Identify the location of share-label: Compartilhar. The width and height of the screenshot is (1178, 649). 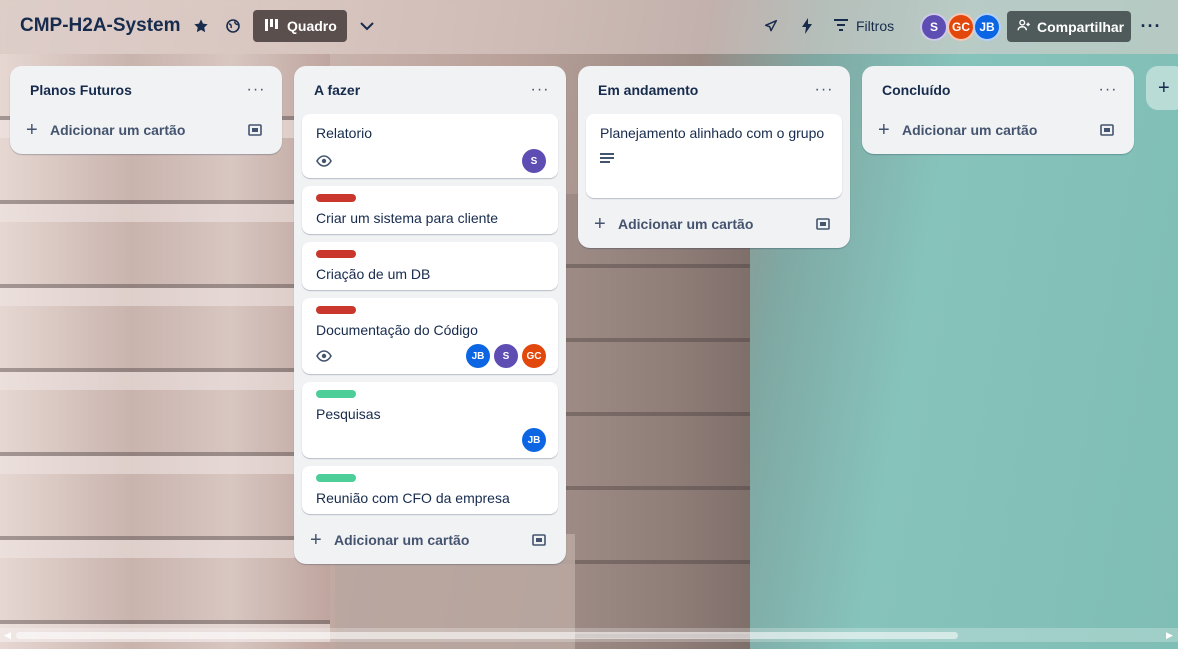
(1081, 26).